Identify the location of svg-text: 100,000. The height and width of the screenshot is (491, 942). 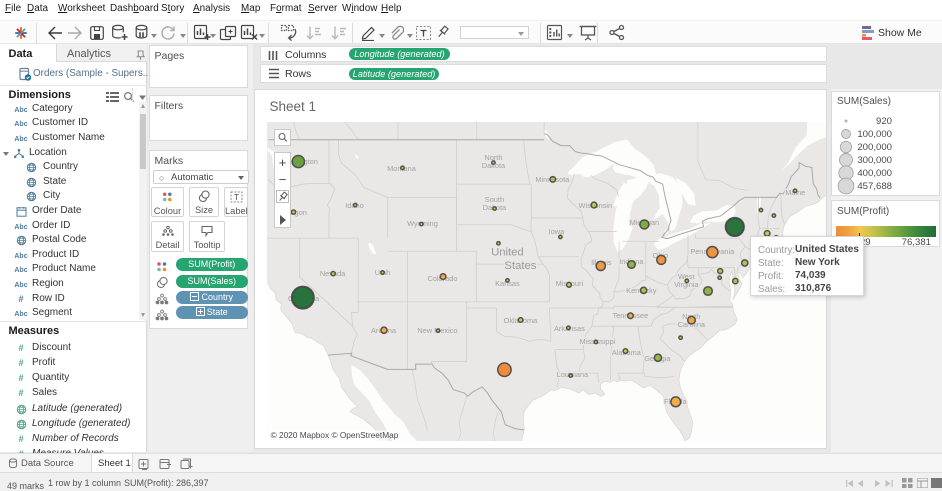
(874, 135).